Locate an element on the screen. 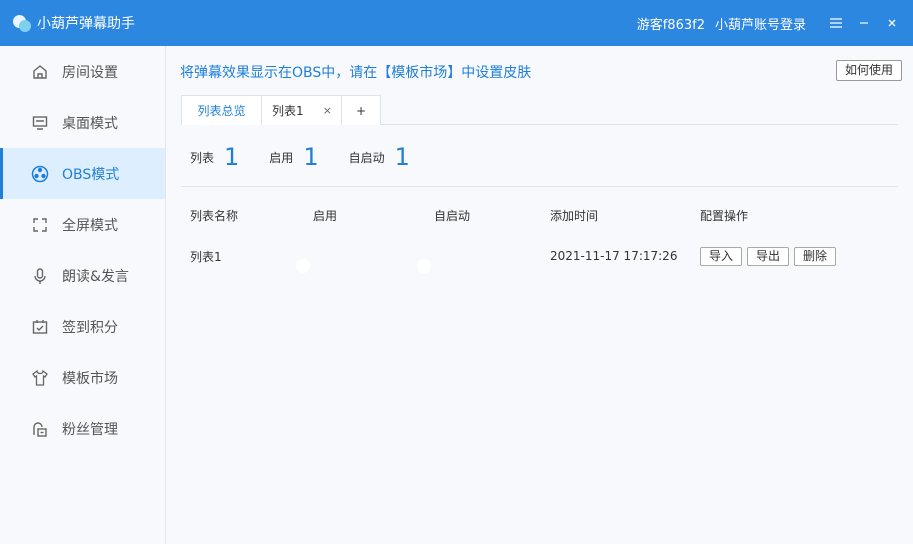 Image resolution: width=913 pixels, height=544 pixels. column-header-enabled: 启用 is located at coordinates (325, 215).